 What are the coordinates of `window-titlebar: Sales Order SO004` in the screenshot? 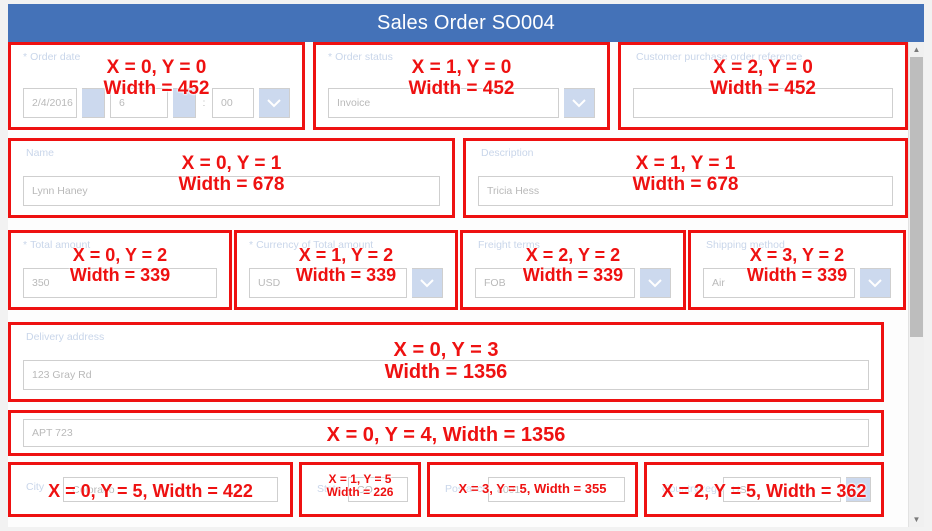 It's located at (466, 23).